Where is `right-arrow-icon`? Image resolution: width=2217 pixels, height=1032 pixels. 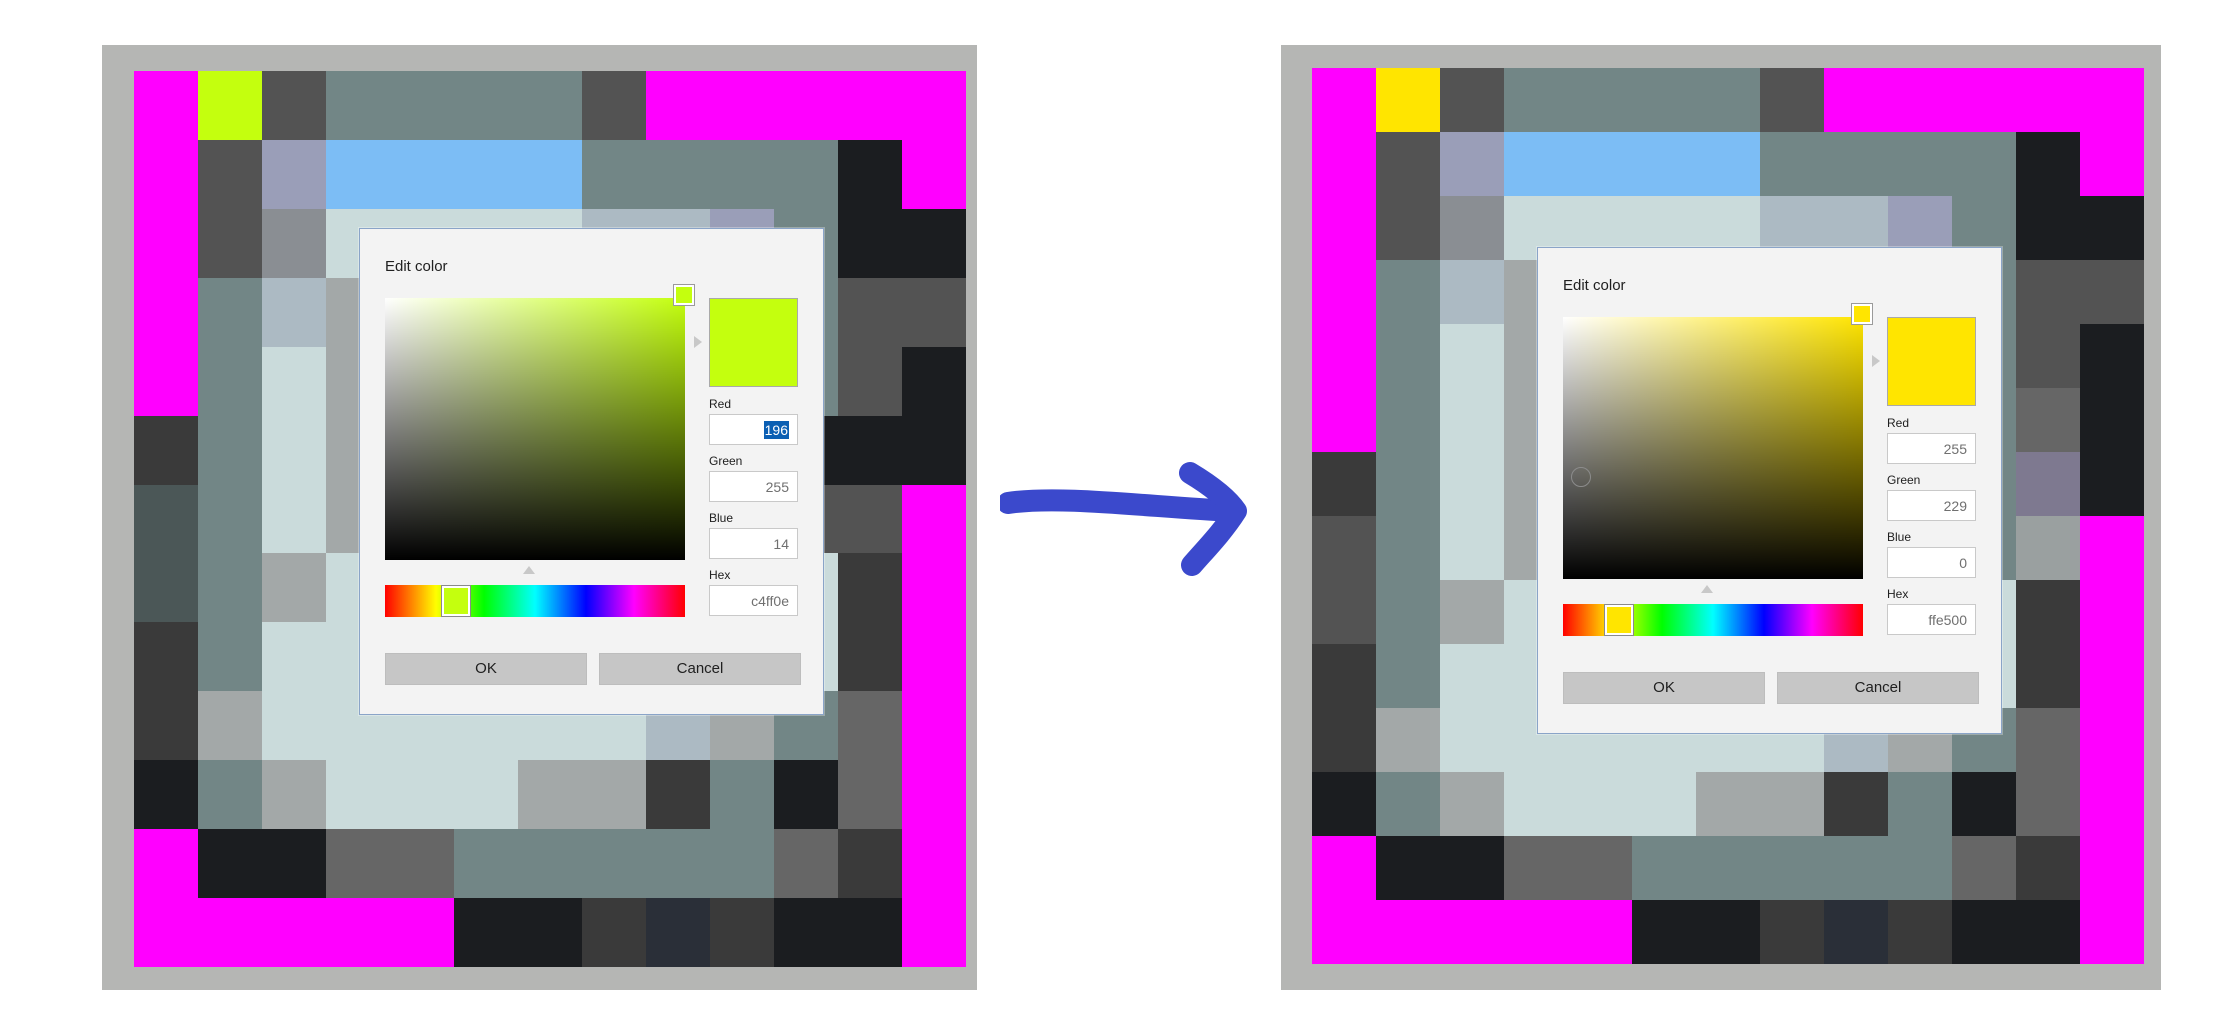 right-arrow-icon is located at coordinates (1123, 519).